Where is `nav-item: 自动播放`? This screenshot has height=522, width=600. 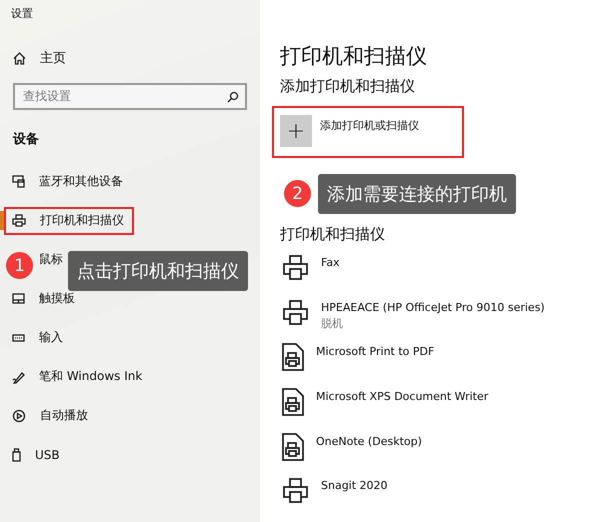
nav-item: 自动播放 is located at coordinates (64, 415).